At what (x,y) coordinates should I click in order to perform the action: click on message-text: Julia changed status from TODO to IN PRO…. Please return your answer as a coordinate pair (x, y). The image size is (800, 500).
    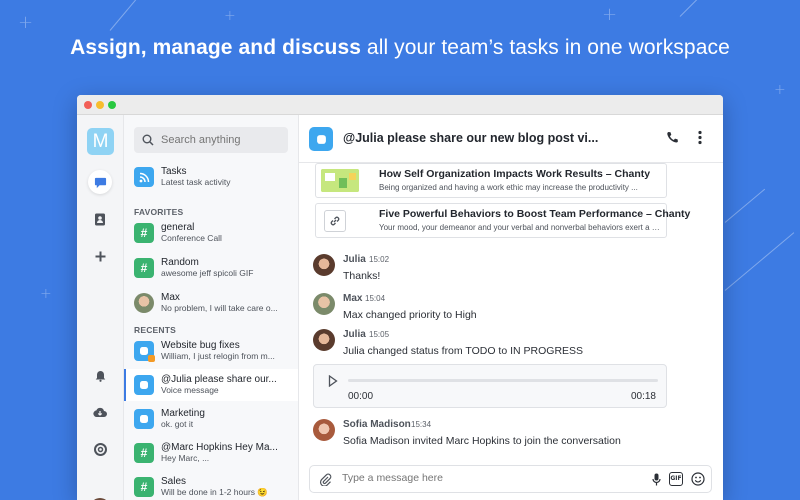
    Looking at the image, I should click on (463, 351).